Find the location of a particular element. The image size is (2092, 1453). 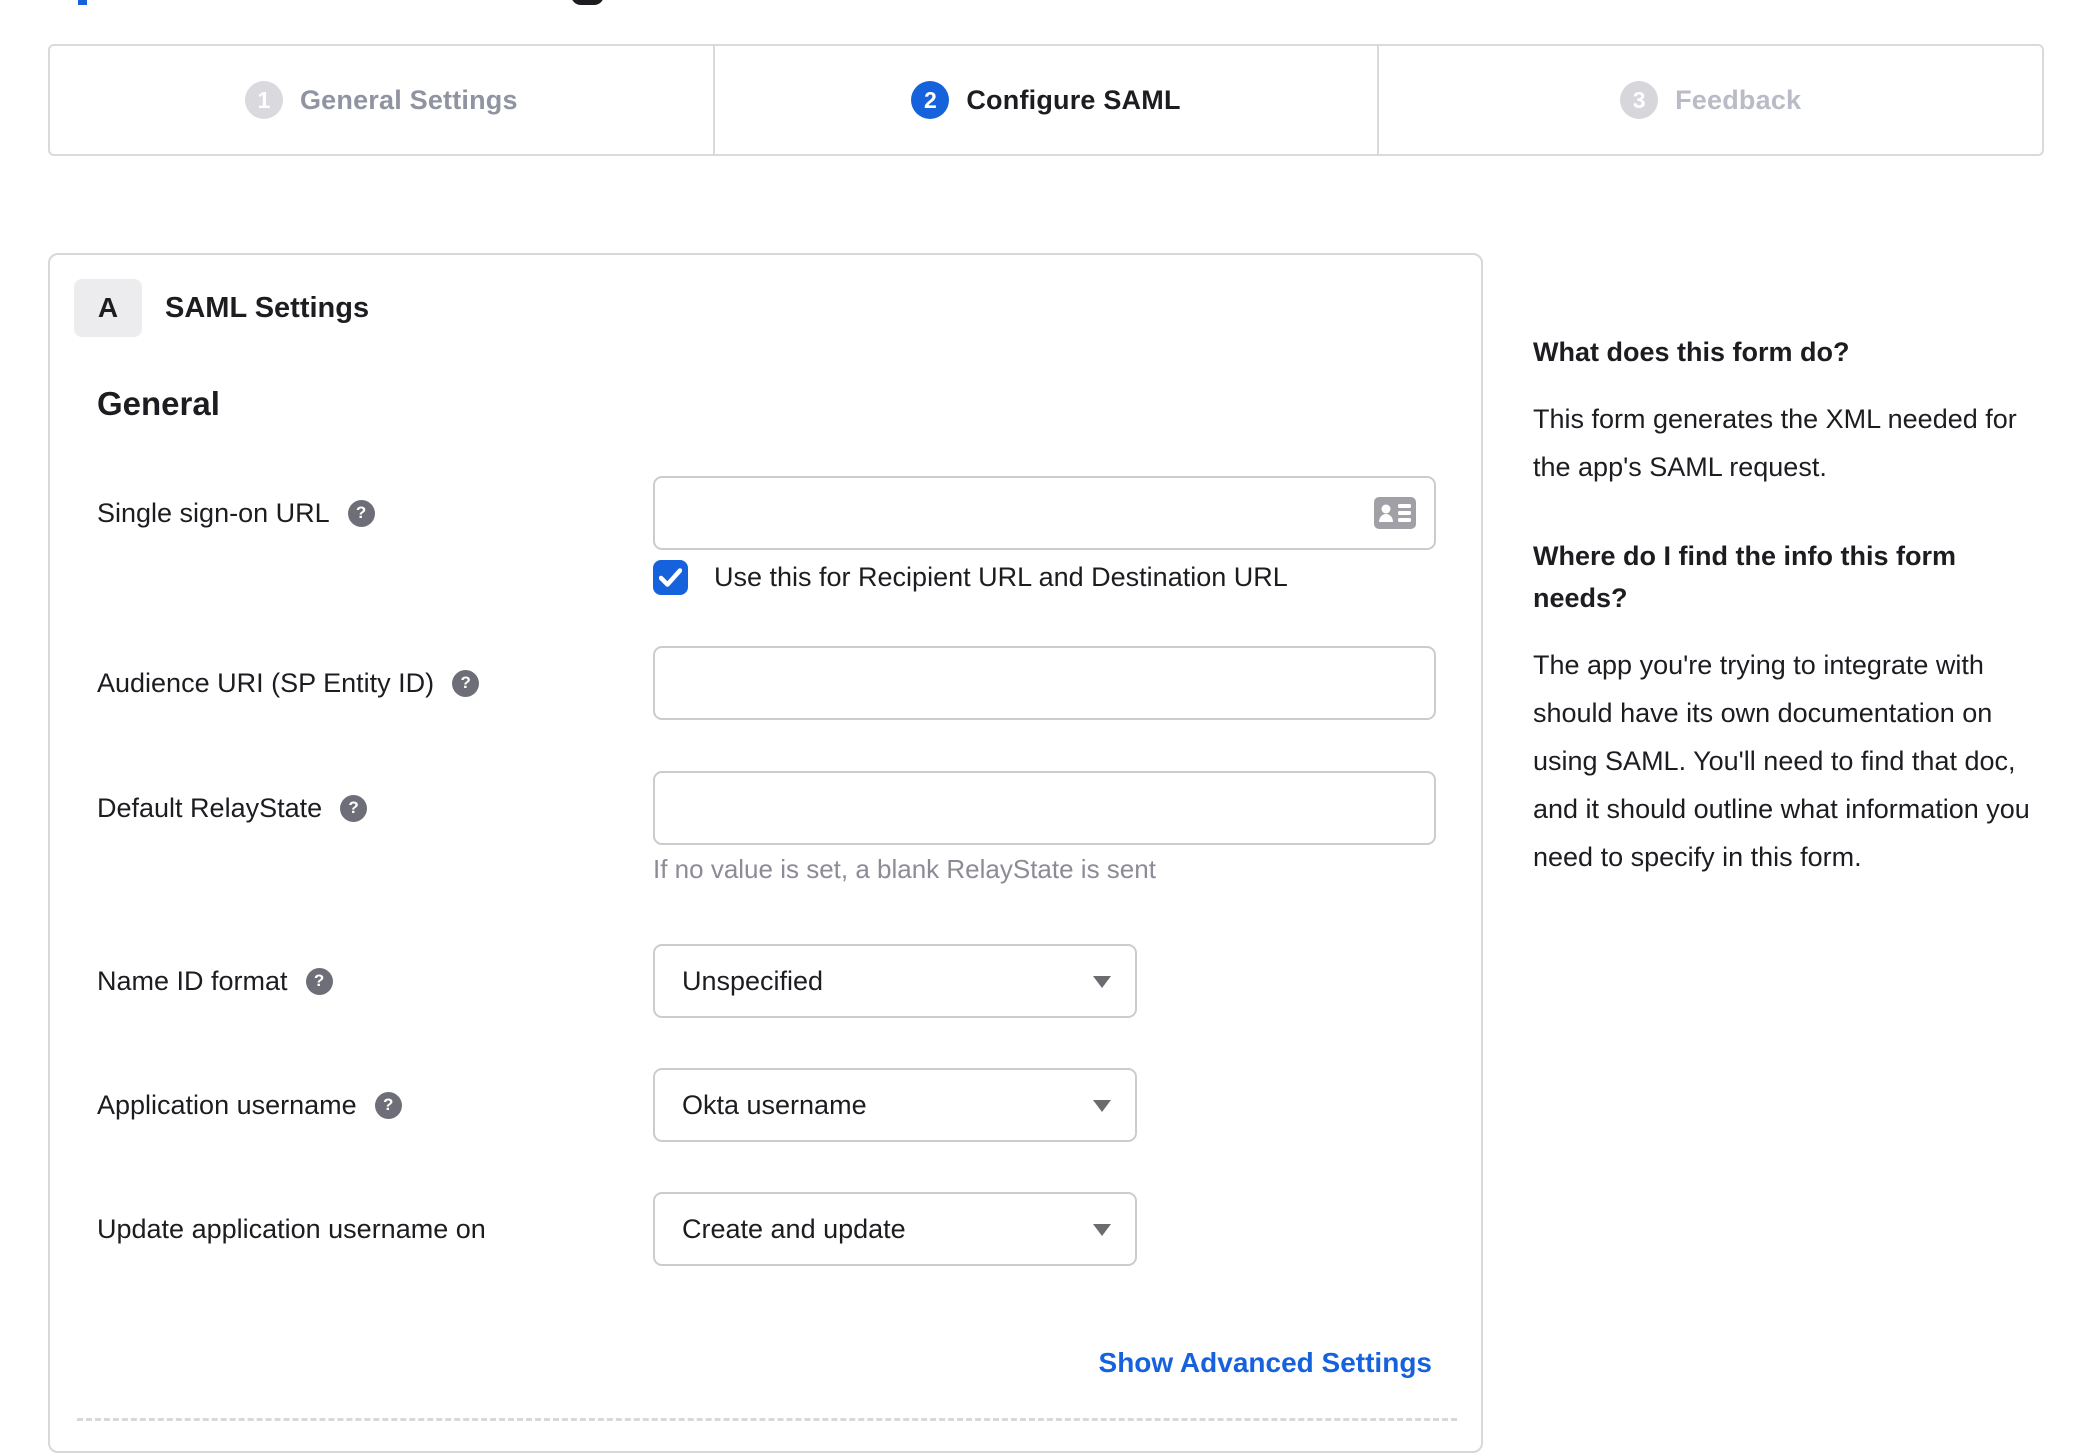

step-1-number-badge: 1 is located at coordinates (263, 100).